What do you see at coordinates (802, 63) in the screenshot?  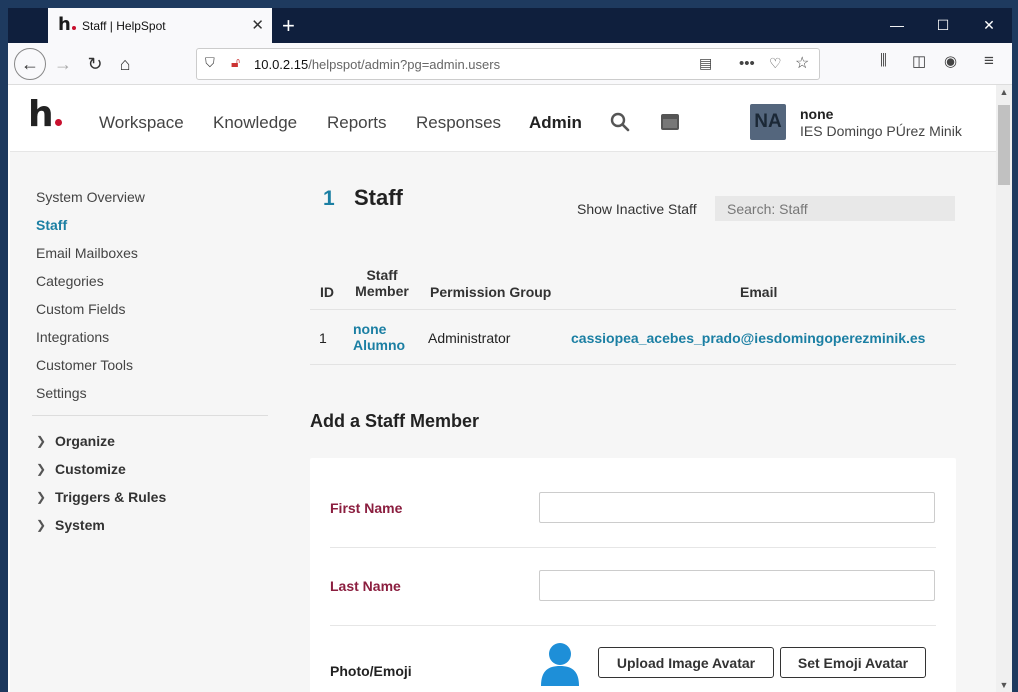 I see `bookmark-star-icon: ☆` at bounding box center [802, 63].